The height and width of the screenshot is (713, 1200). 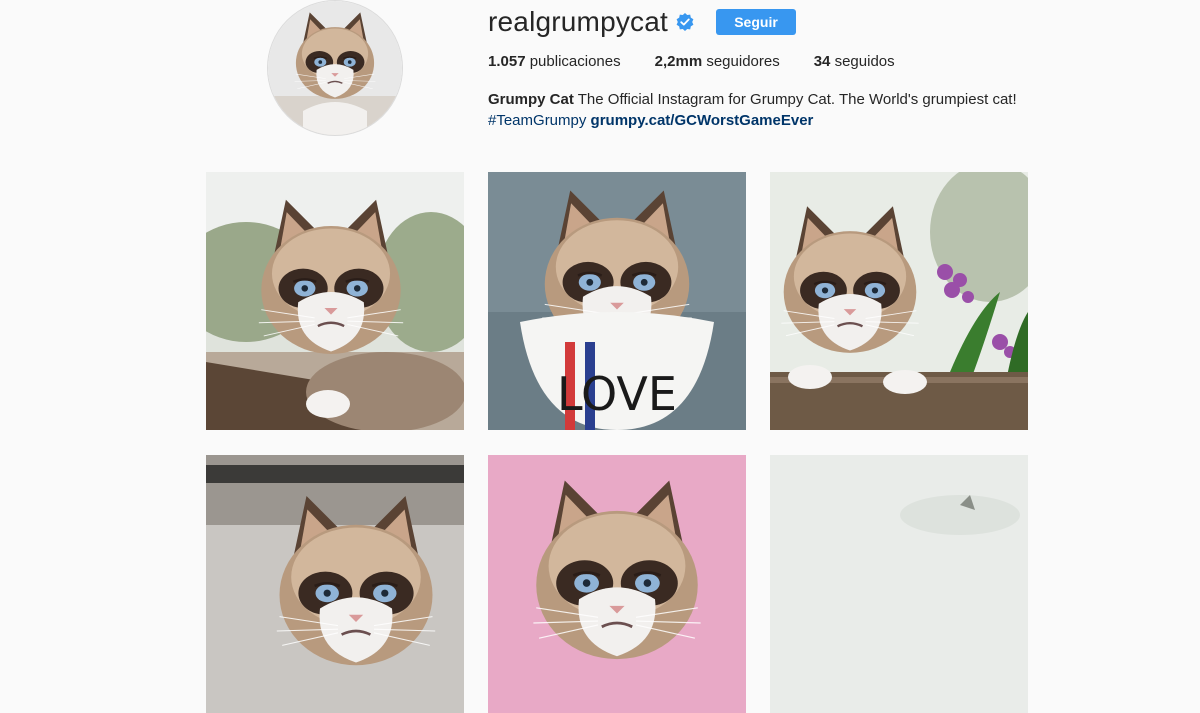 What do you see at coordinates (507, 61) in the screenshot?
I see `posts-value: 1.057` at bounding box center [507, 61].